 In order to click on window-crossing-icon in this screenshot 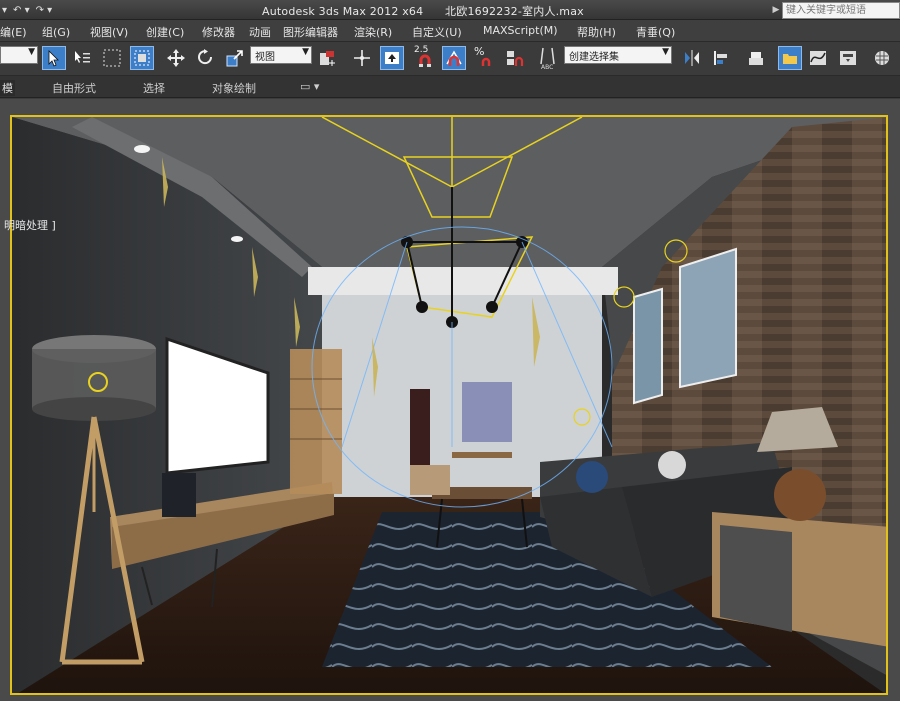, I will do `click(142, 58)`.